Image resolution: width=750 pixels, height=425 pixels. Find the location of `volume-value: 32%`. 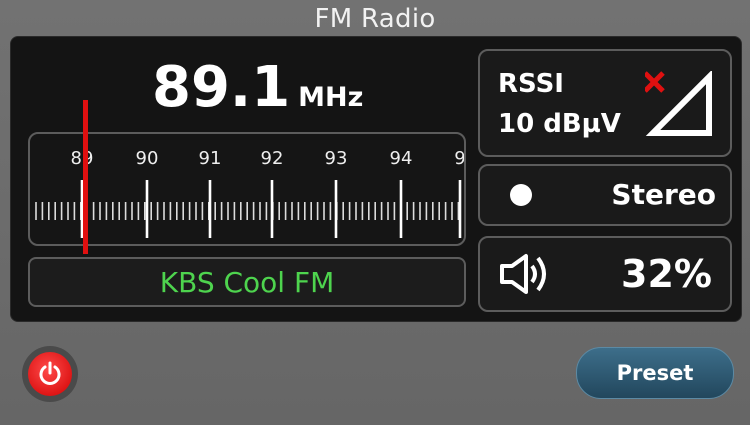

volume-value: 32% is located at coordinates (666, 274).